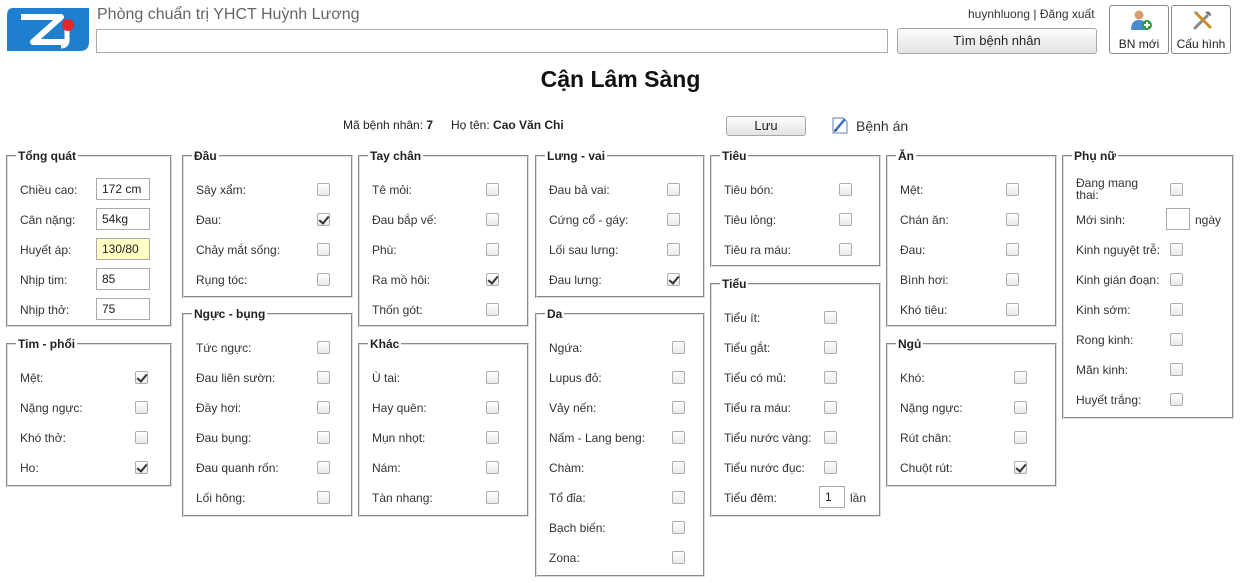  Describe the element at coordinates (492, 41) in the screenshot. I see `patient-search-input` at that location.